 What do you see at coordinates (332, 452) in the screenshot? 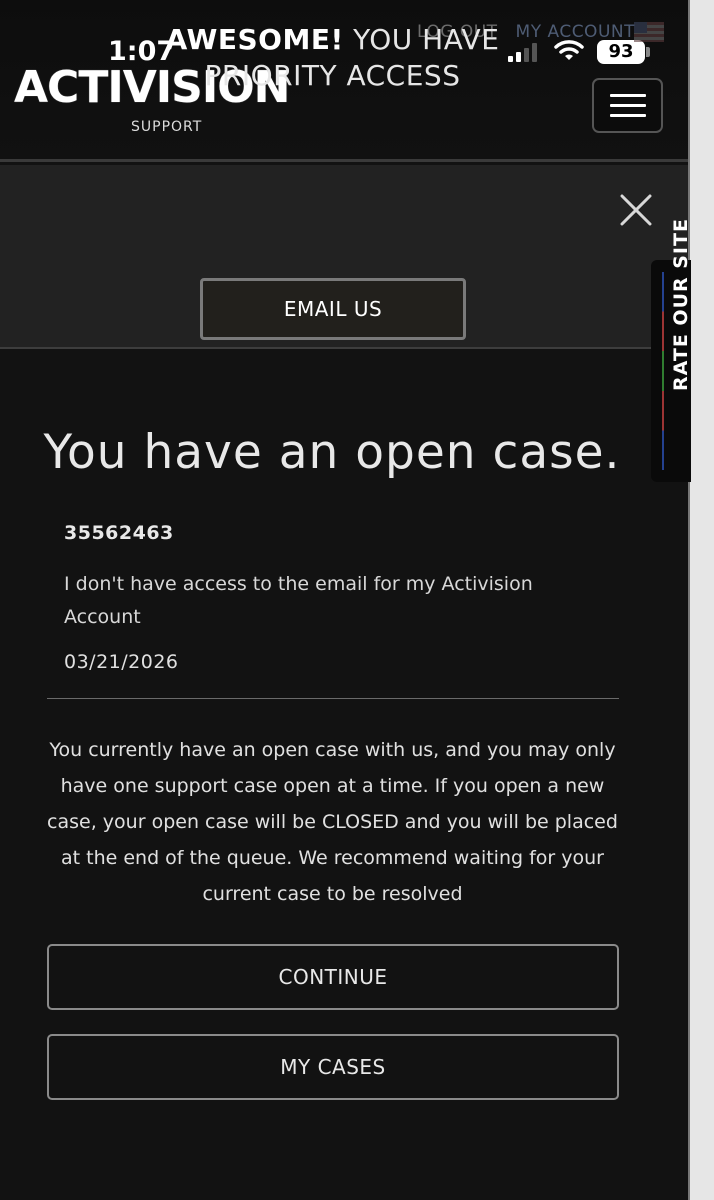
I see `open-case-heading: You have an open case.` at bounding box center [332, 452].